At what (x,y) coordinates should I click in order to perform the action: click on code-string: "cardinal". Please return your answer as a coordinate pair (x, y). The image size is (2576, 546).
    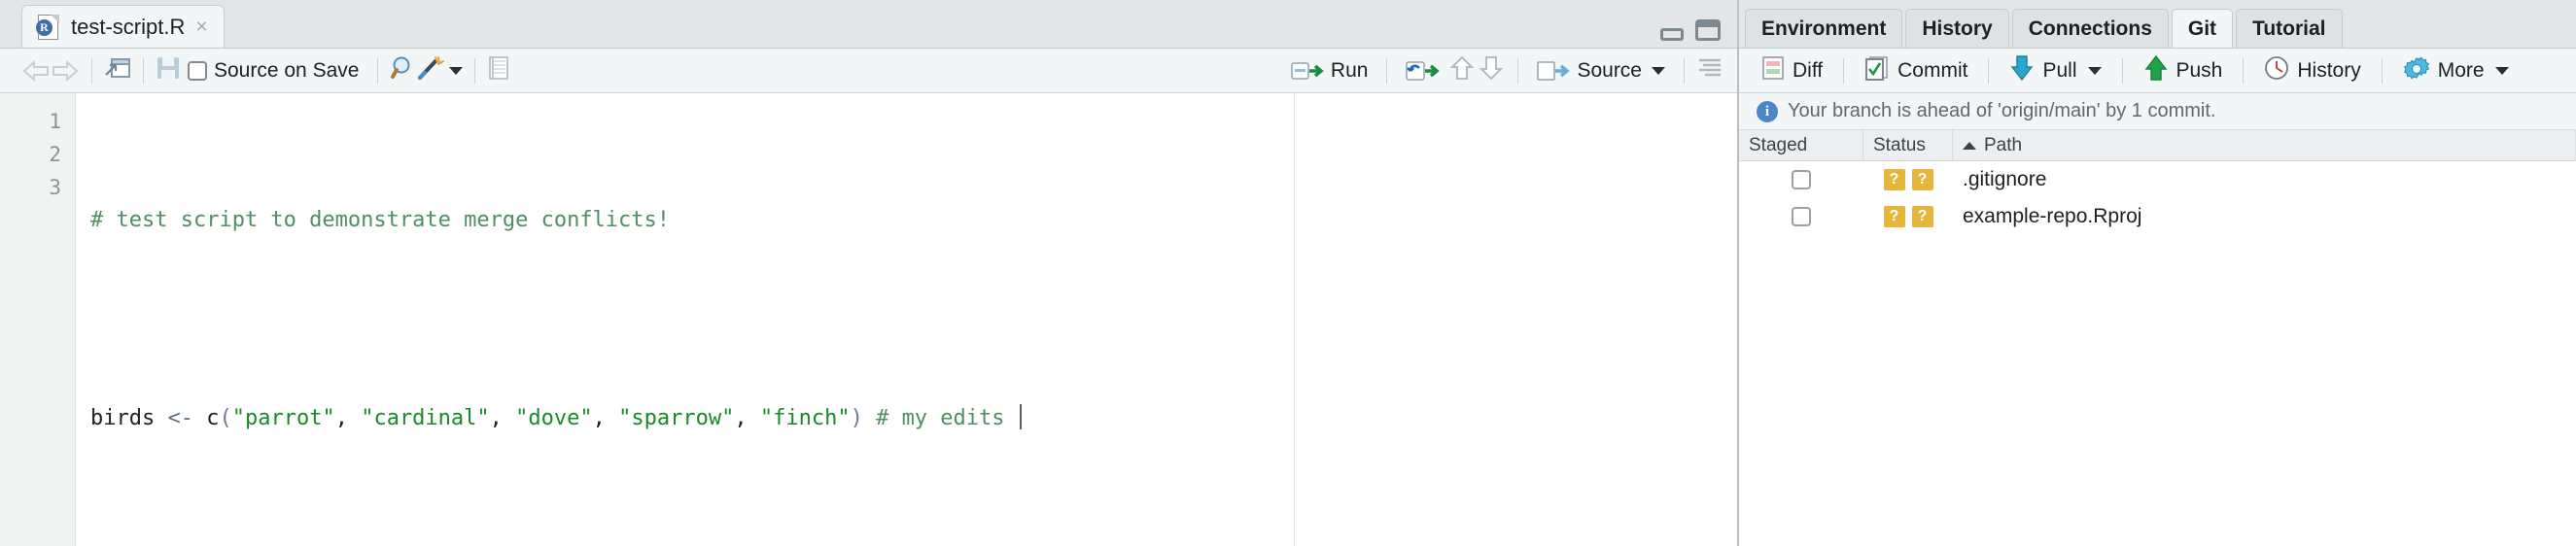
    Looking at the image, I should click on (425, 418).